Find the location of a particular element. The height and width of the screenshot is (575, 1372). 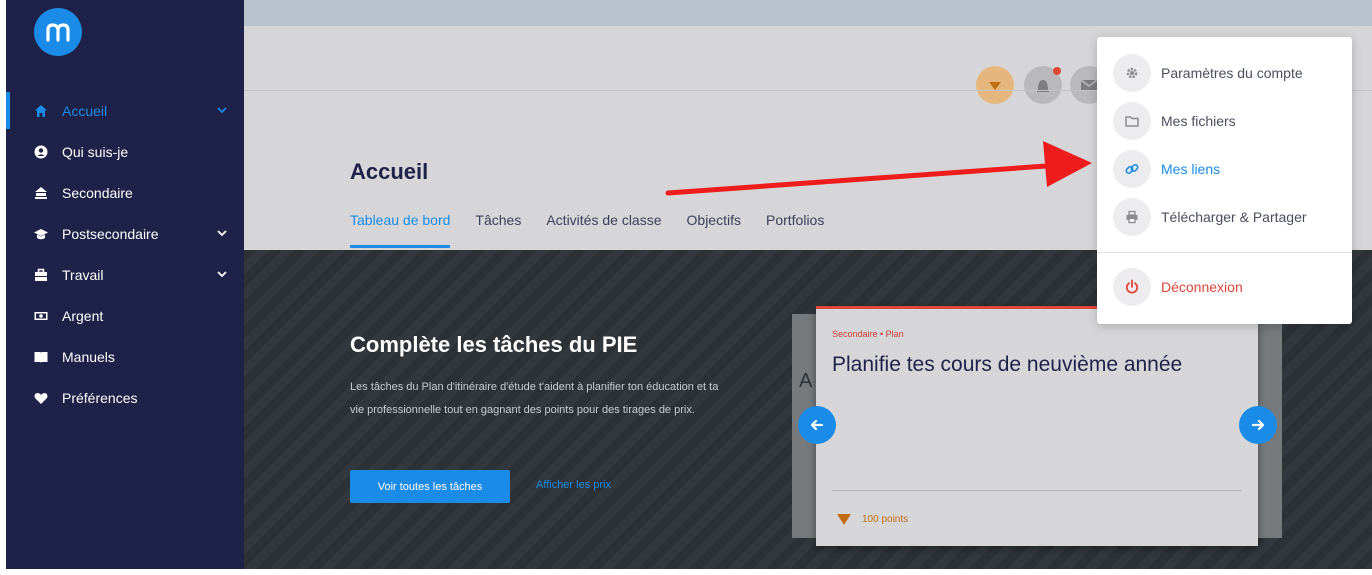

folder-icon is located at coordinates (1132, 121).